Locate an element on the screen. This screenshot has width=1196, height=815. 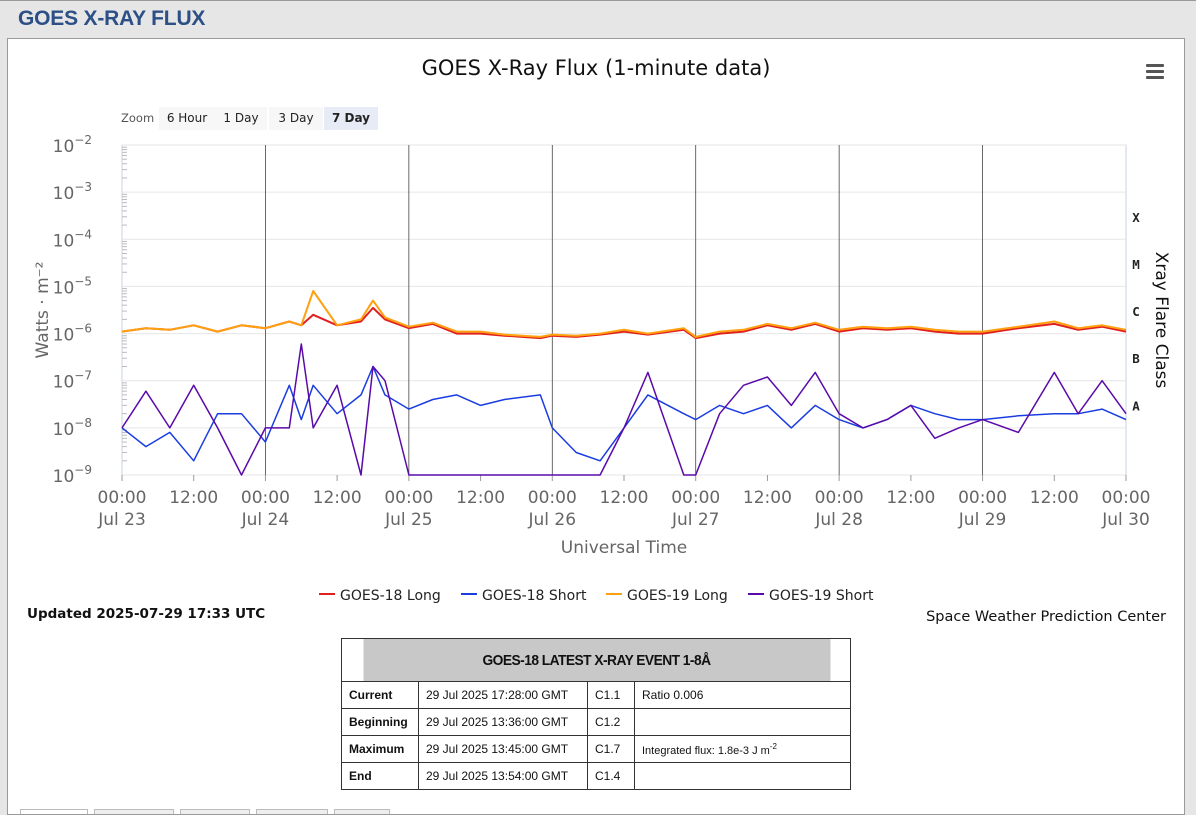
integrated-flux-exponent: -2 is located at coordinates (773, 746).